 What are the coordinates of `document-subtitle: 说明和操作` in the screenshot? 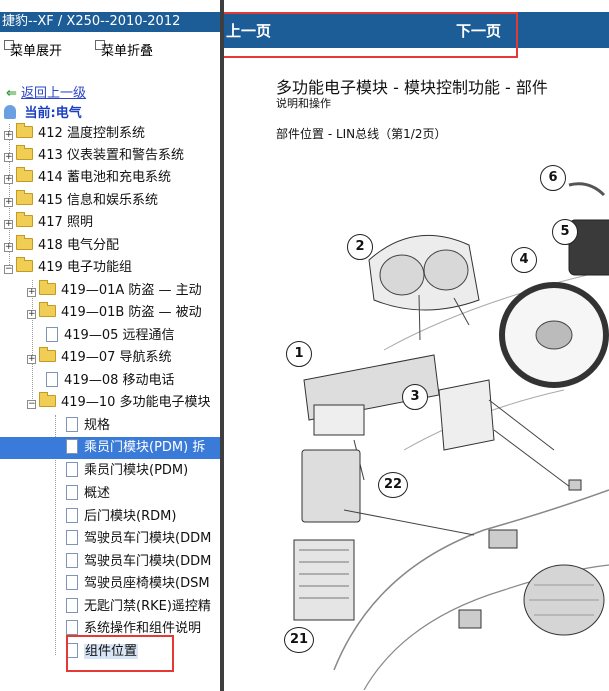 It's located at (303, 103).